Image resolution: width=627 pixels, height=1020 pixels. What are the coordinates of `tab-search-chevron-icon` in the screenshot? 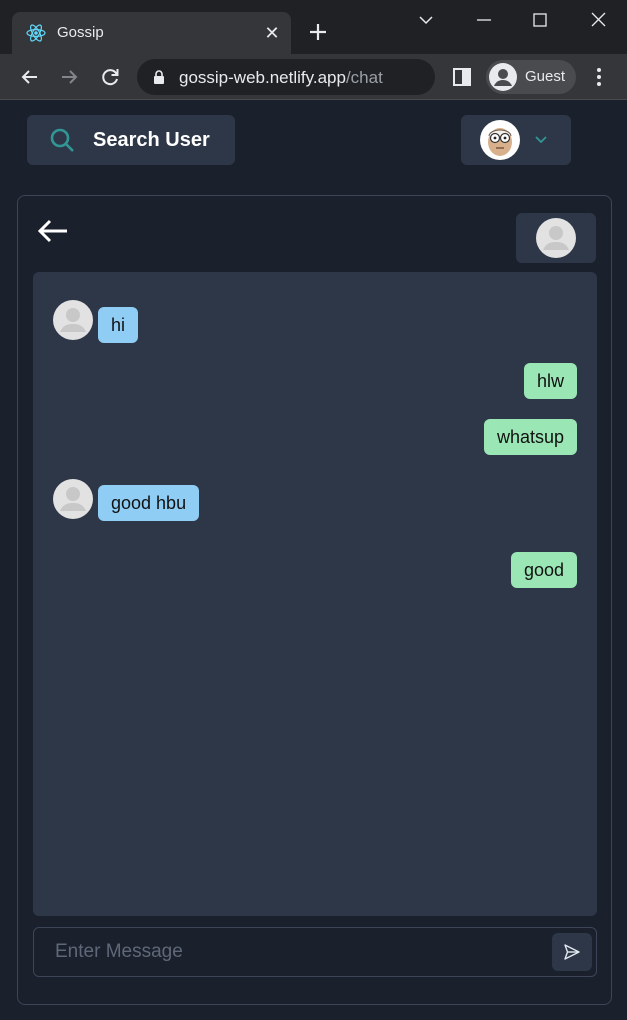 It's located at (426, 20).